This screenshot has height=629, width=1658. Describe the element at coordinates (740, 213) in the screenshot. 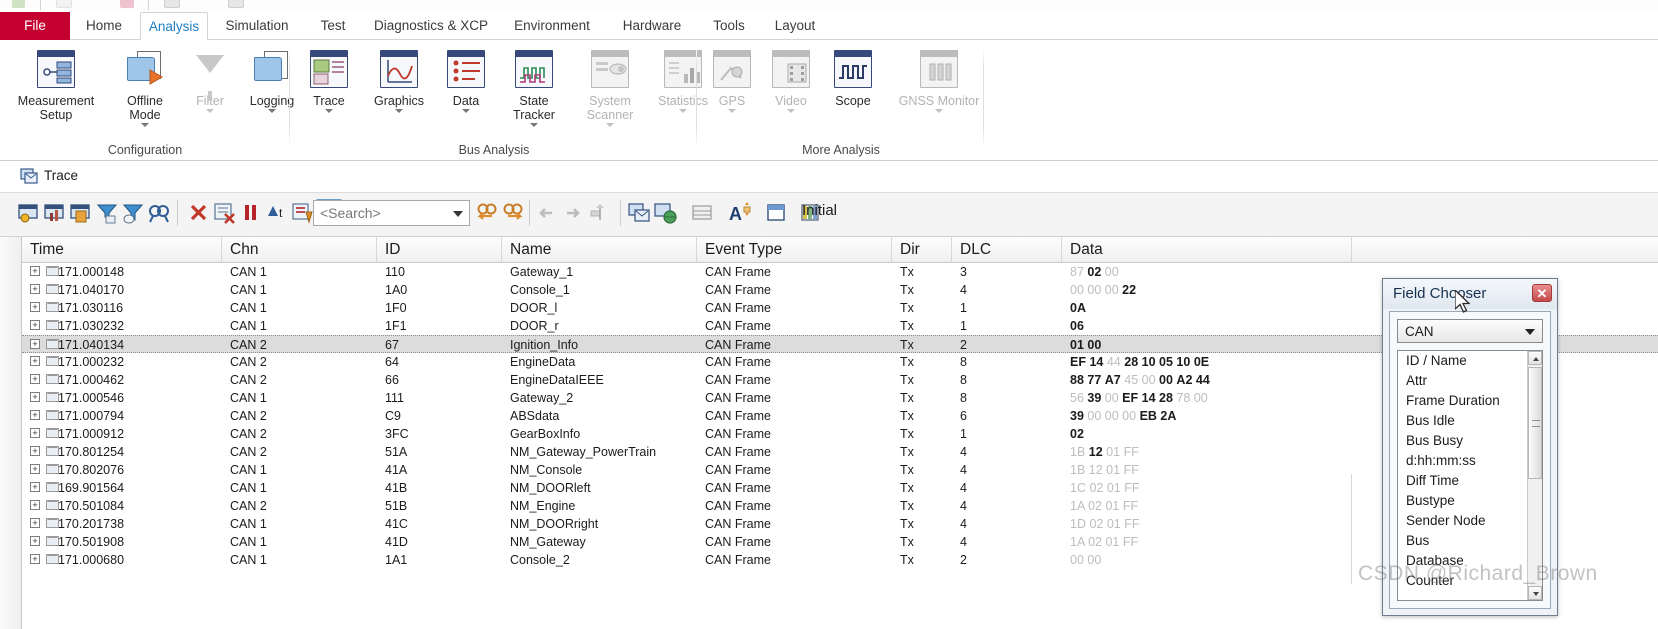

I see `font-icon: A` at that location.